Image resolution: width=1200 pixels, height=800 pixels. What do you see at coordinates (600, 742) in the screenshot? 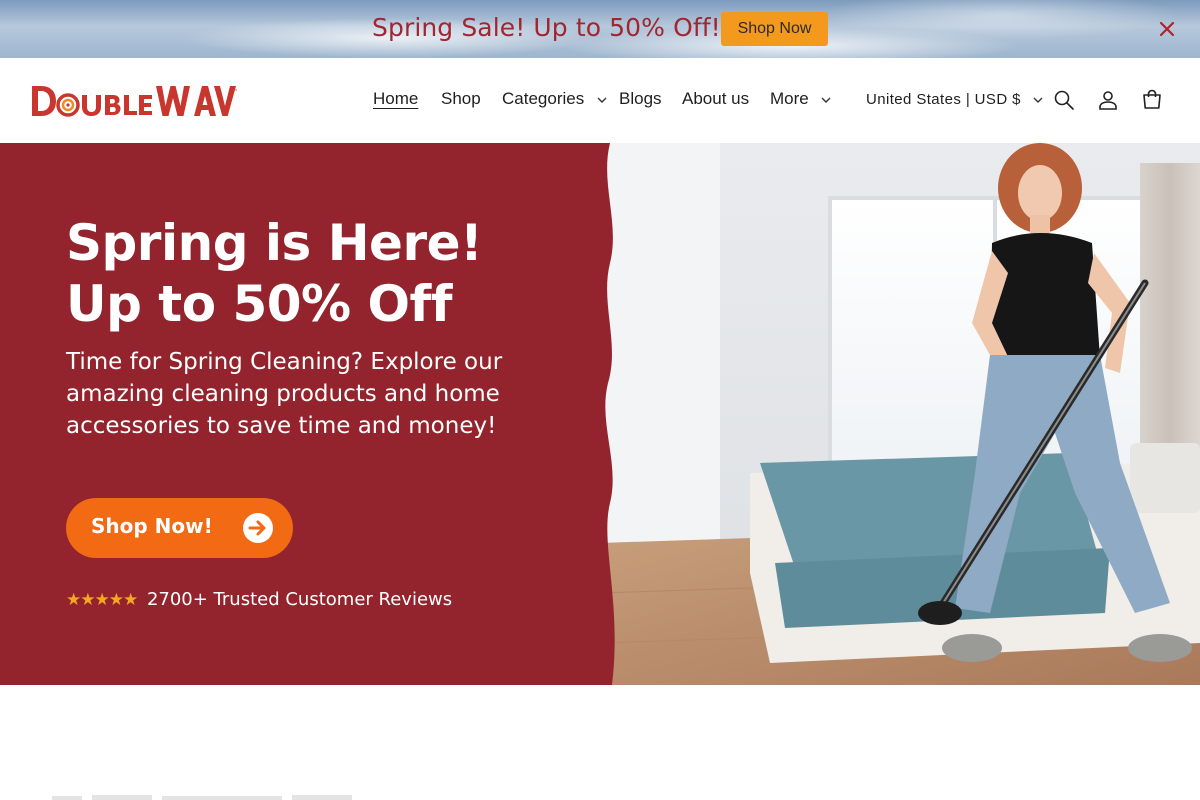
I see `below-hero-section` at bounding box center [600, 742].